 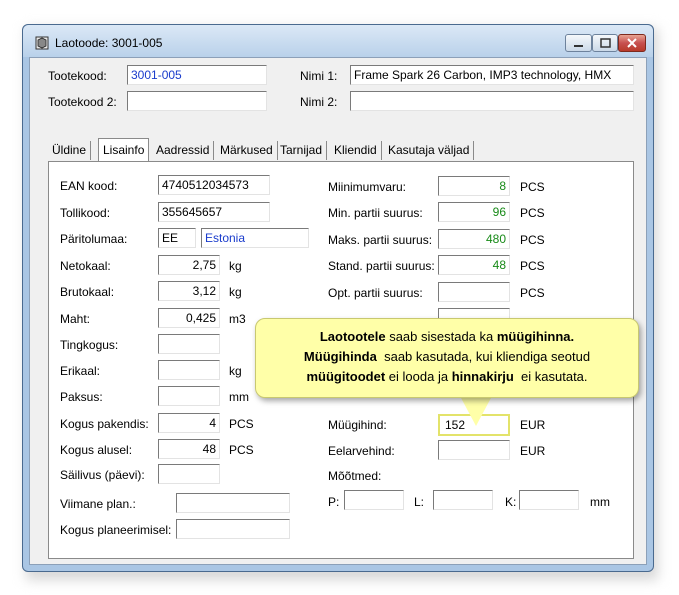 I want to click on l-input, so click(x=463, y=500).